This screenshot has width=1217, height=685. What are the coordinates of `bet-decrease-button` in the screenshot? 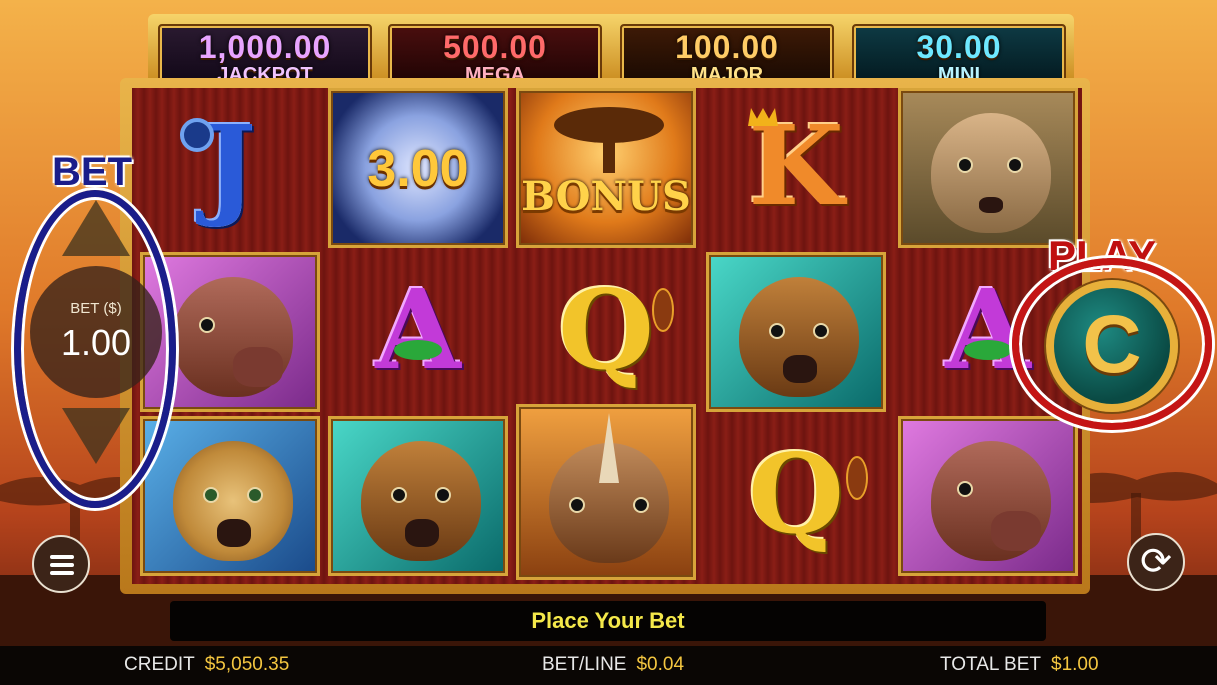 It's located at (96, 436).